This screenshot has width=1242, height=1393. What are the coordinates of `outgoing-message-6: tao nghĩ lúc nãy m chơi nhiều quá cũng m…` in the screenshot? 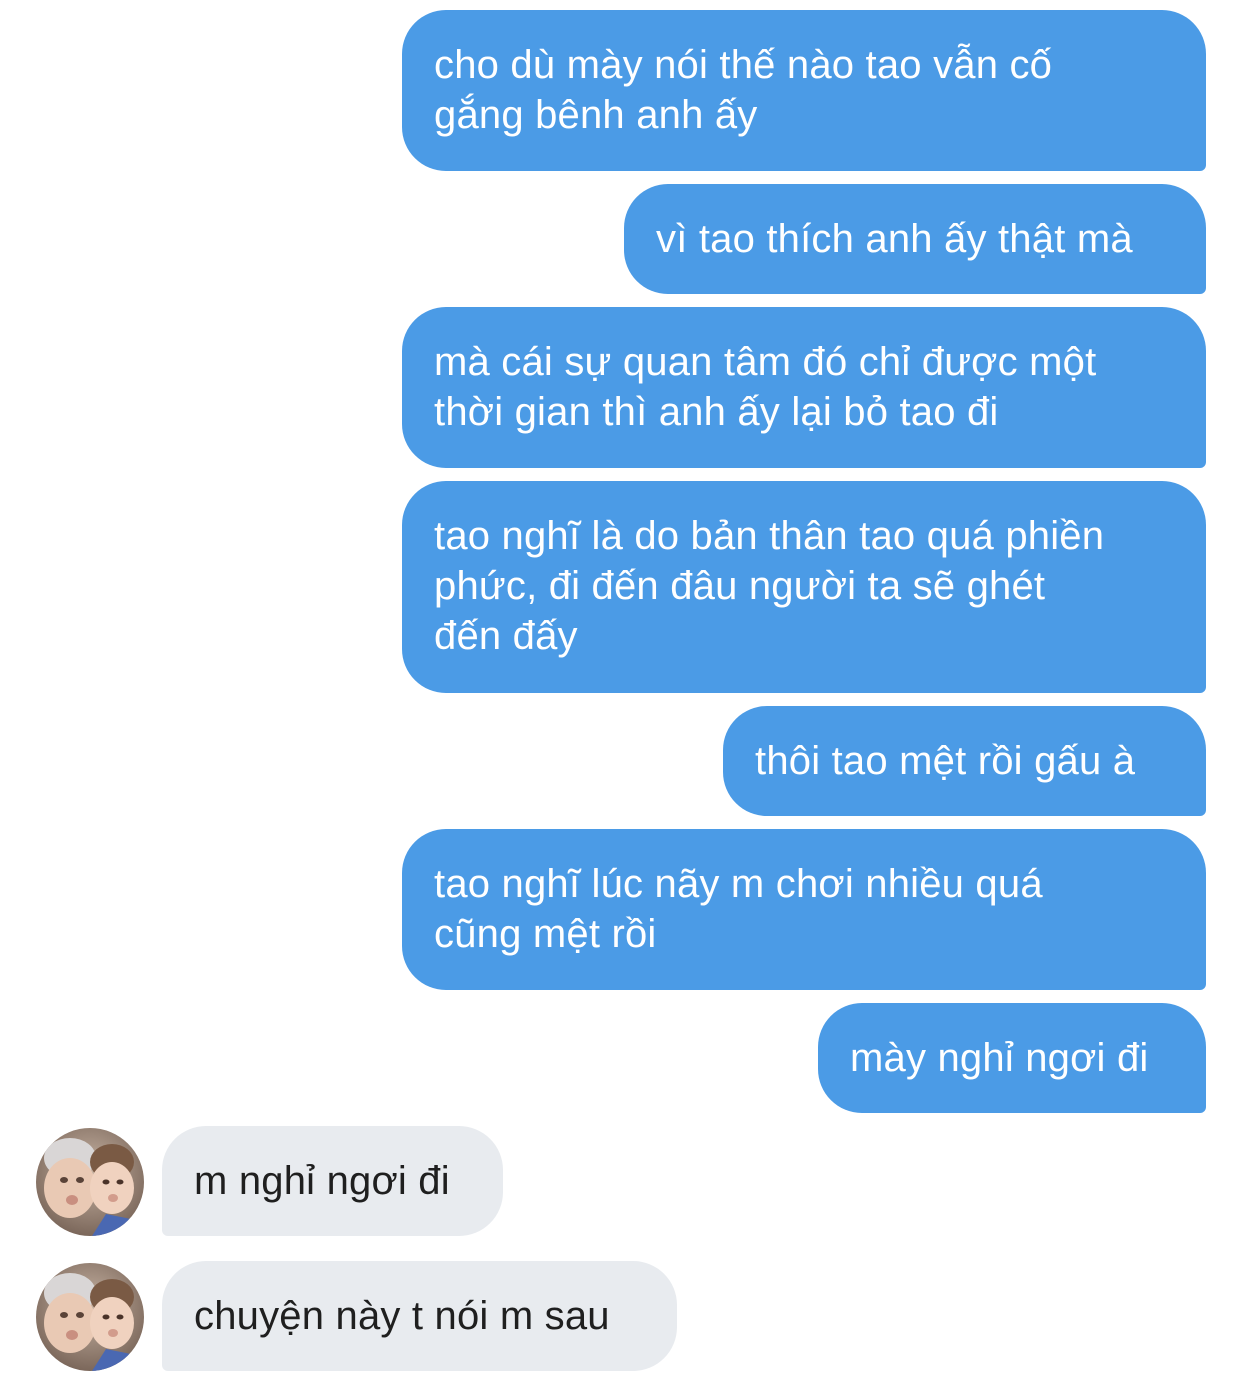 It's located at (804, 909).